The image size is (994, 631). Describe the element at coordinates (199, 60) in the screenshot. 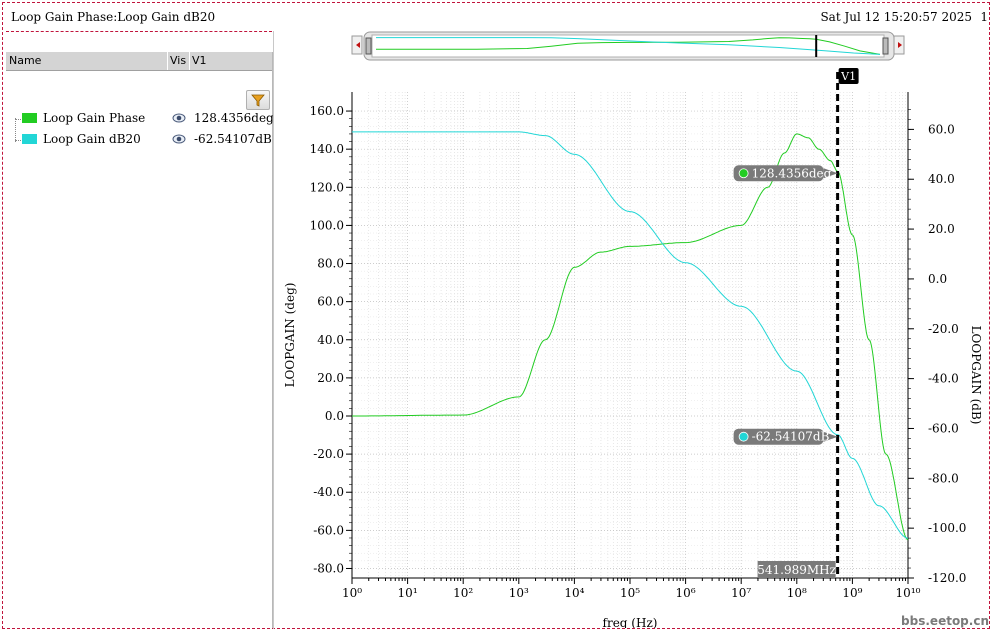

I see `col-v1: V1` at that location.